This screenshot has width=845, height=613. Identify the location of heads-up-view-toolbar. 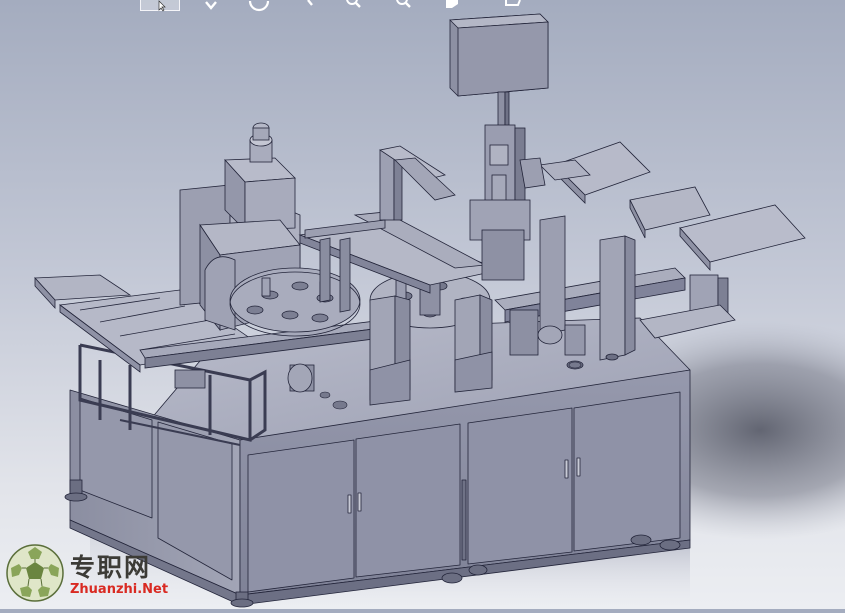
(350, 7).